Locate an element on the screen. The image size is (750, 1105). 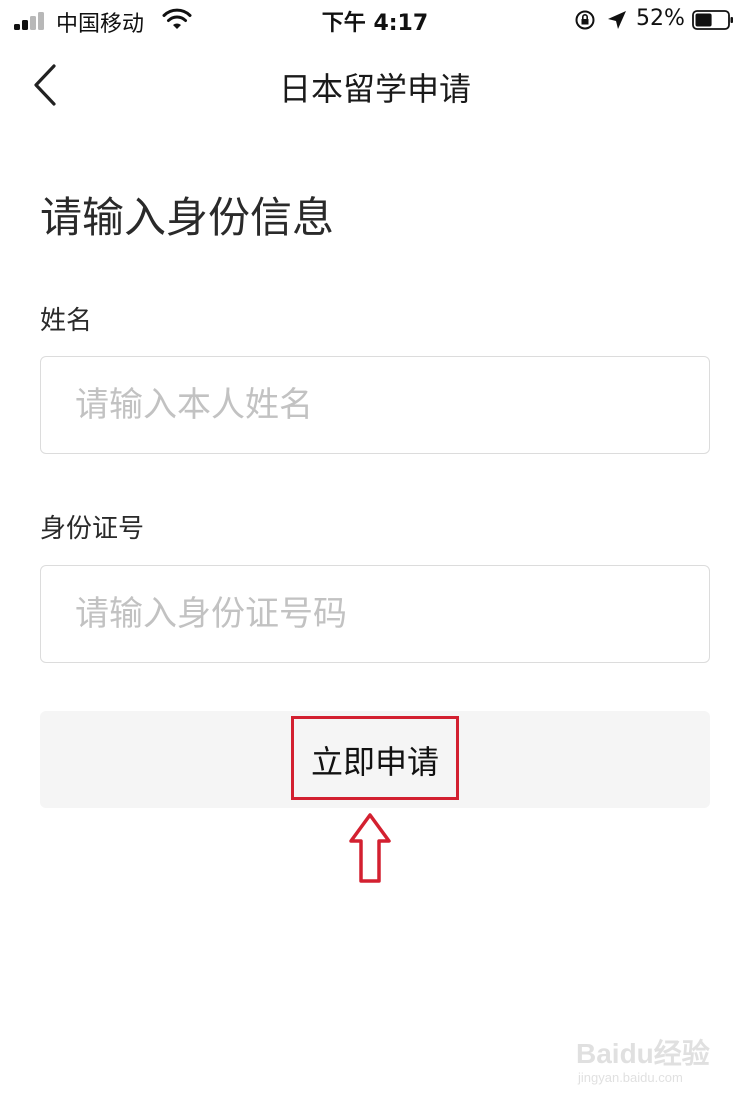
location-arrow-icon is located at coordinates (617, 20).